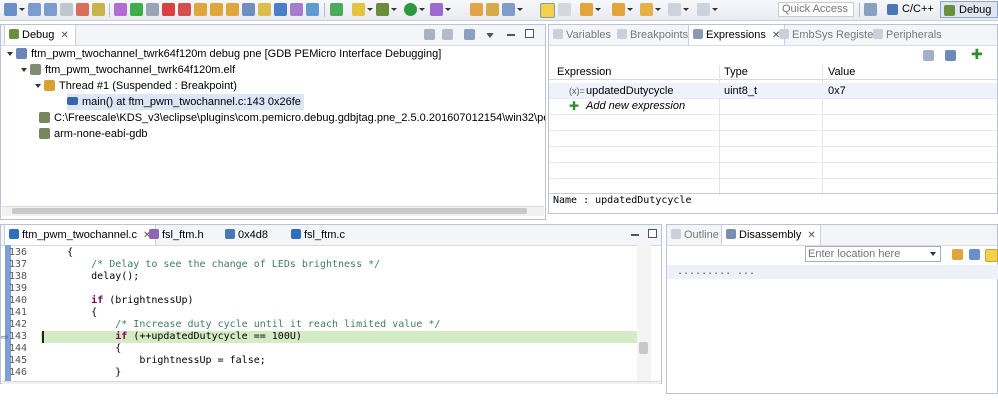 The height and width of the screenshot is (406, 998). Describe the element at coordinates (447, 34) in the screenshot. I see `remove-all-terminated-icon` at that location.